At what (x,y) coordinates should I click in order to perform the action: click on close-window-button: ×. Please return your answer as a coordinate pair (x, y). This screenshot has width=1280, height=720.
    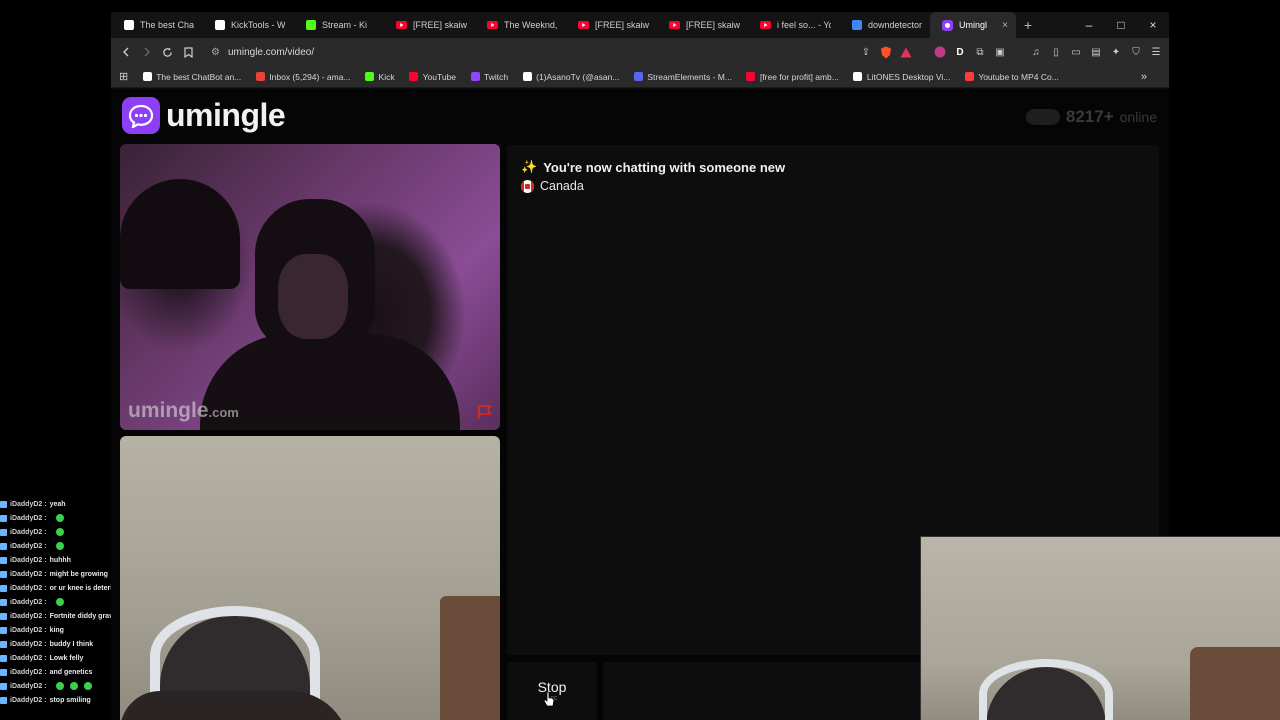
    Looking at the image, I should click on (1153, 25).